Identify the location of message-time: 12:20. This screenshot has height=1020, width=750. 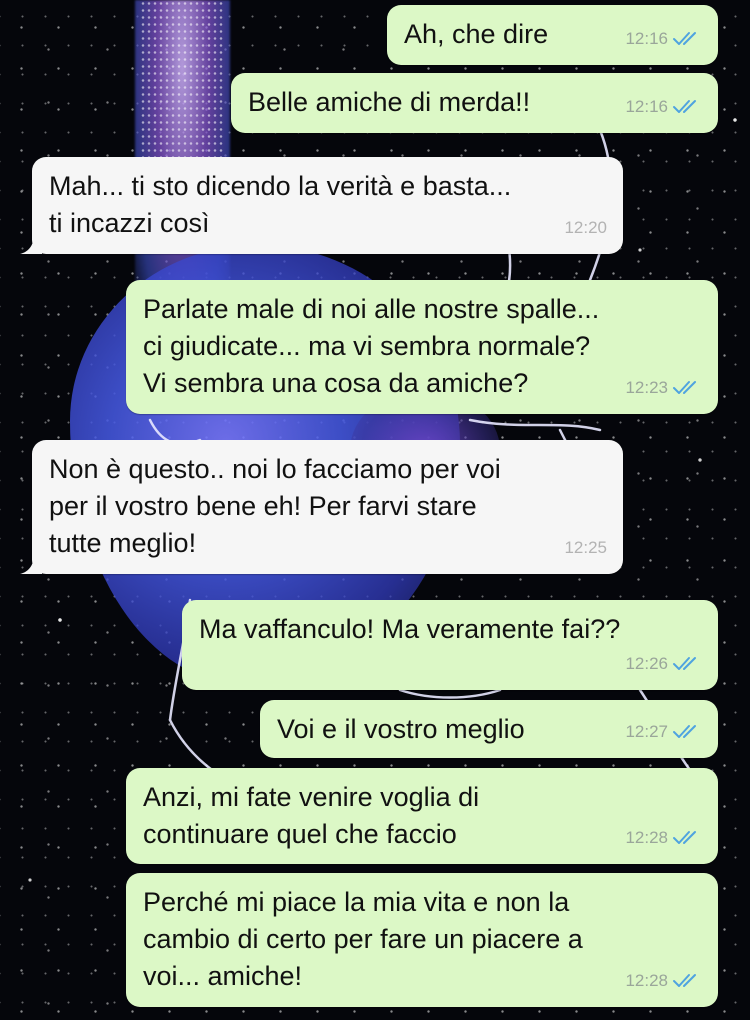
(585, 227).